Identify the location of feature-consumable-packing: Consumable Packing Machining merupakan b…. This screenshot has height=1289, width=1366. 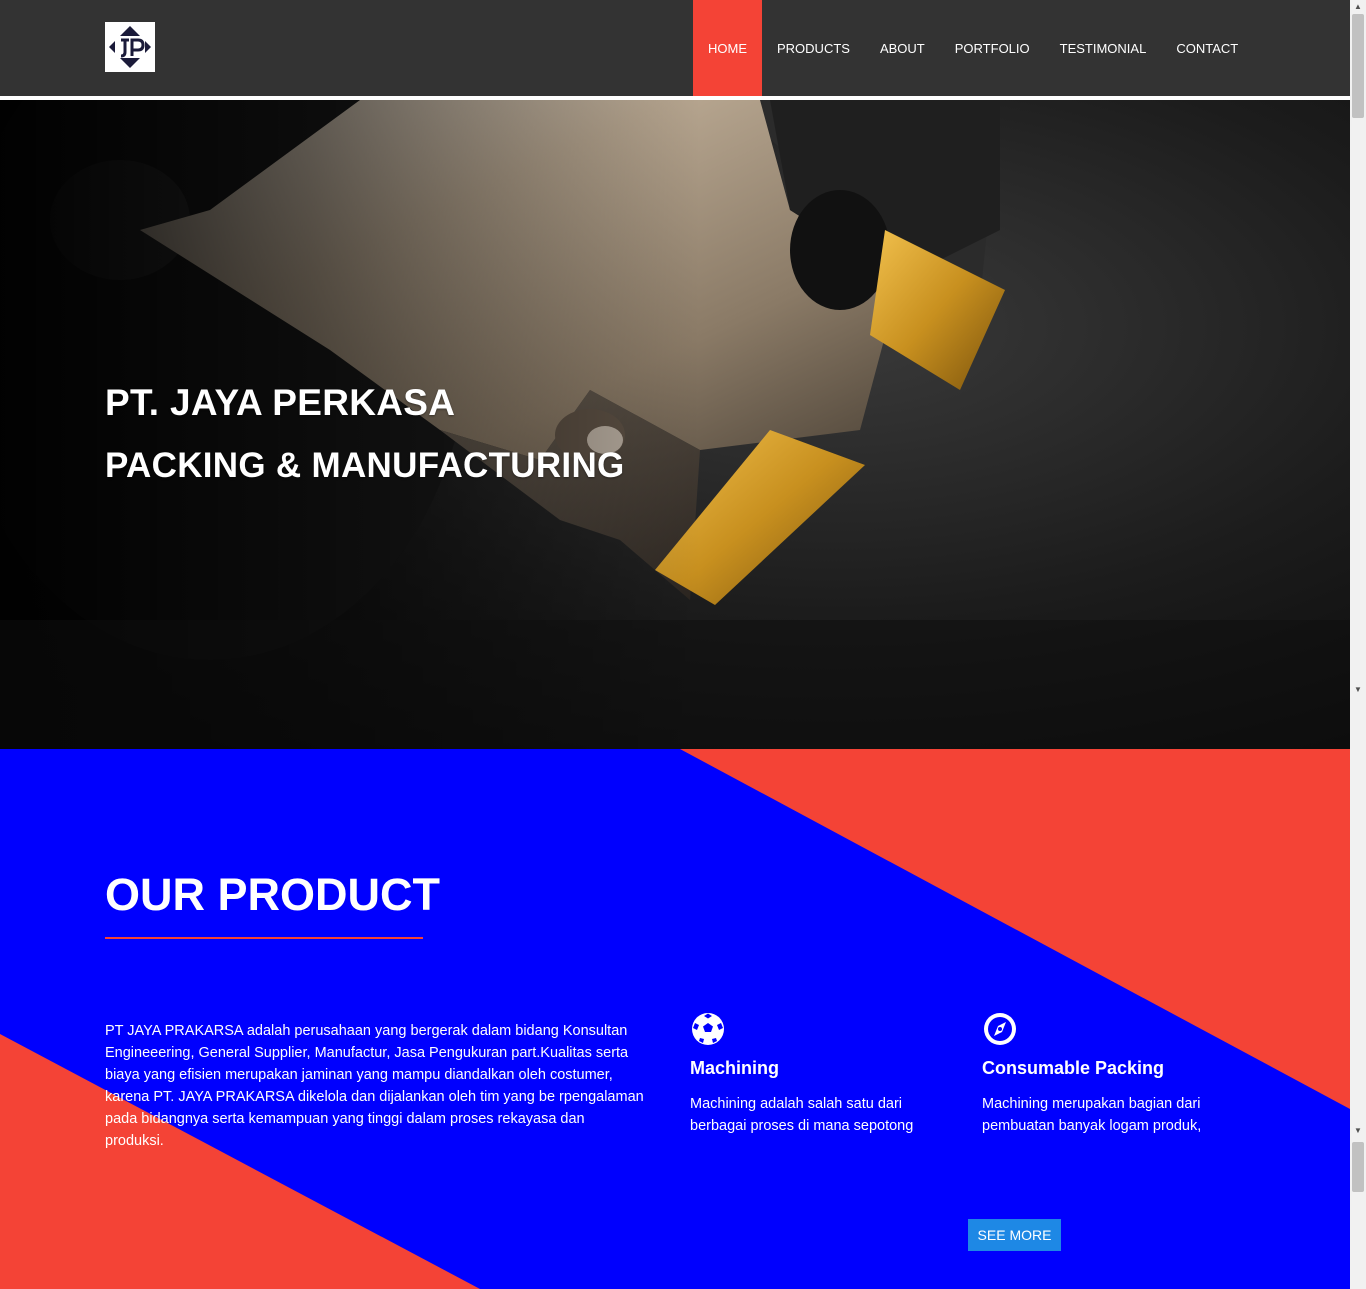
(1102, 1074).